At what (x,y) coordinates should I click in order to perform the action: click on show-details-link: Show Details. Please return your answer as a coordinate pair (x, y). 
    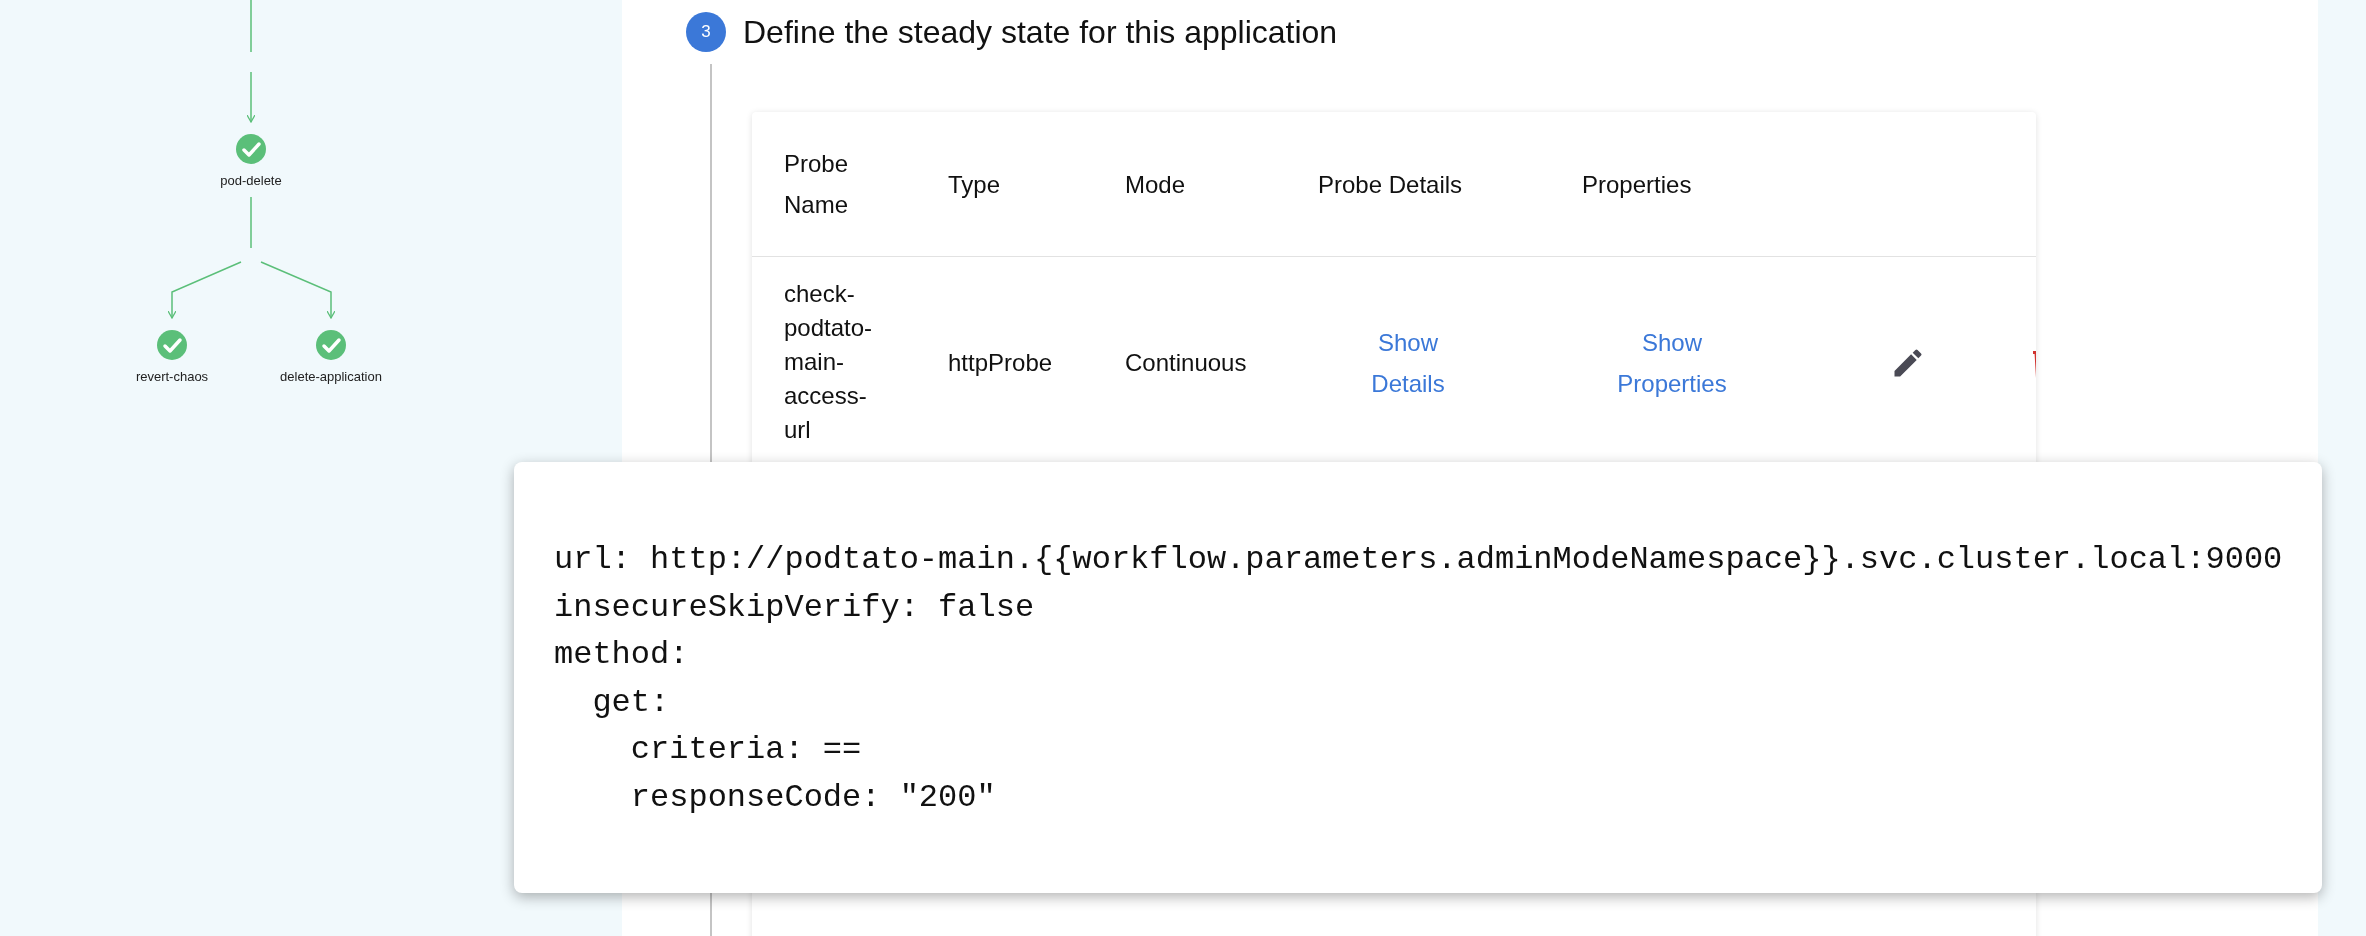
    Looking at the image, I should click on (1408, 362).